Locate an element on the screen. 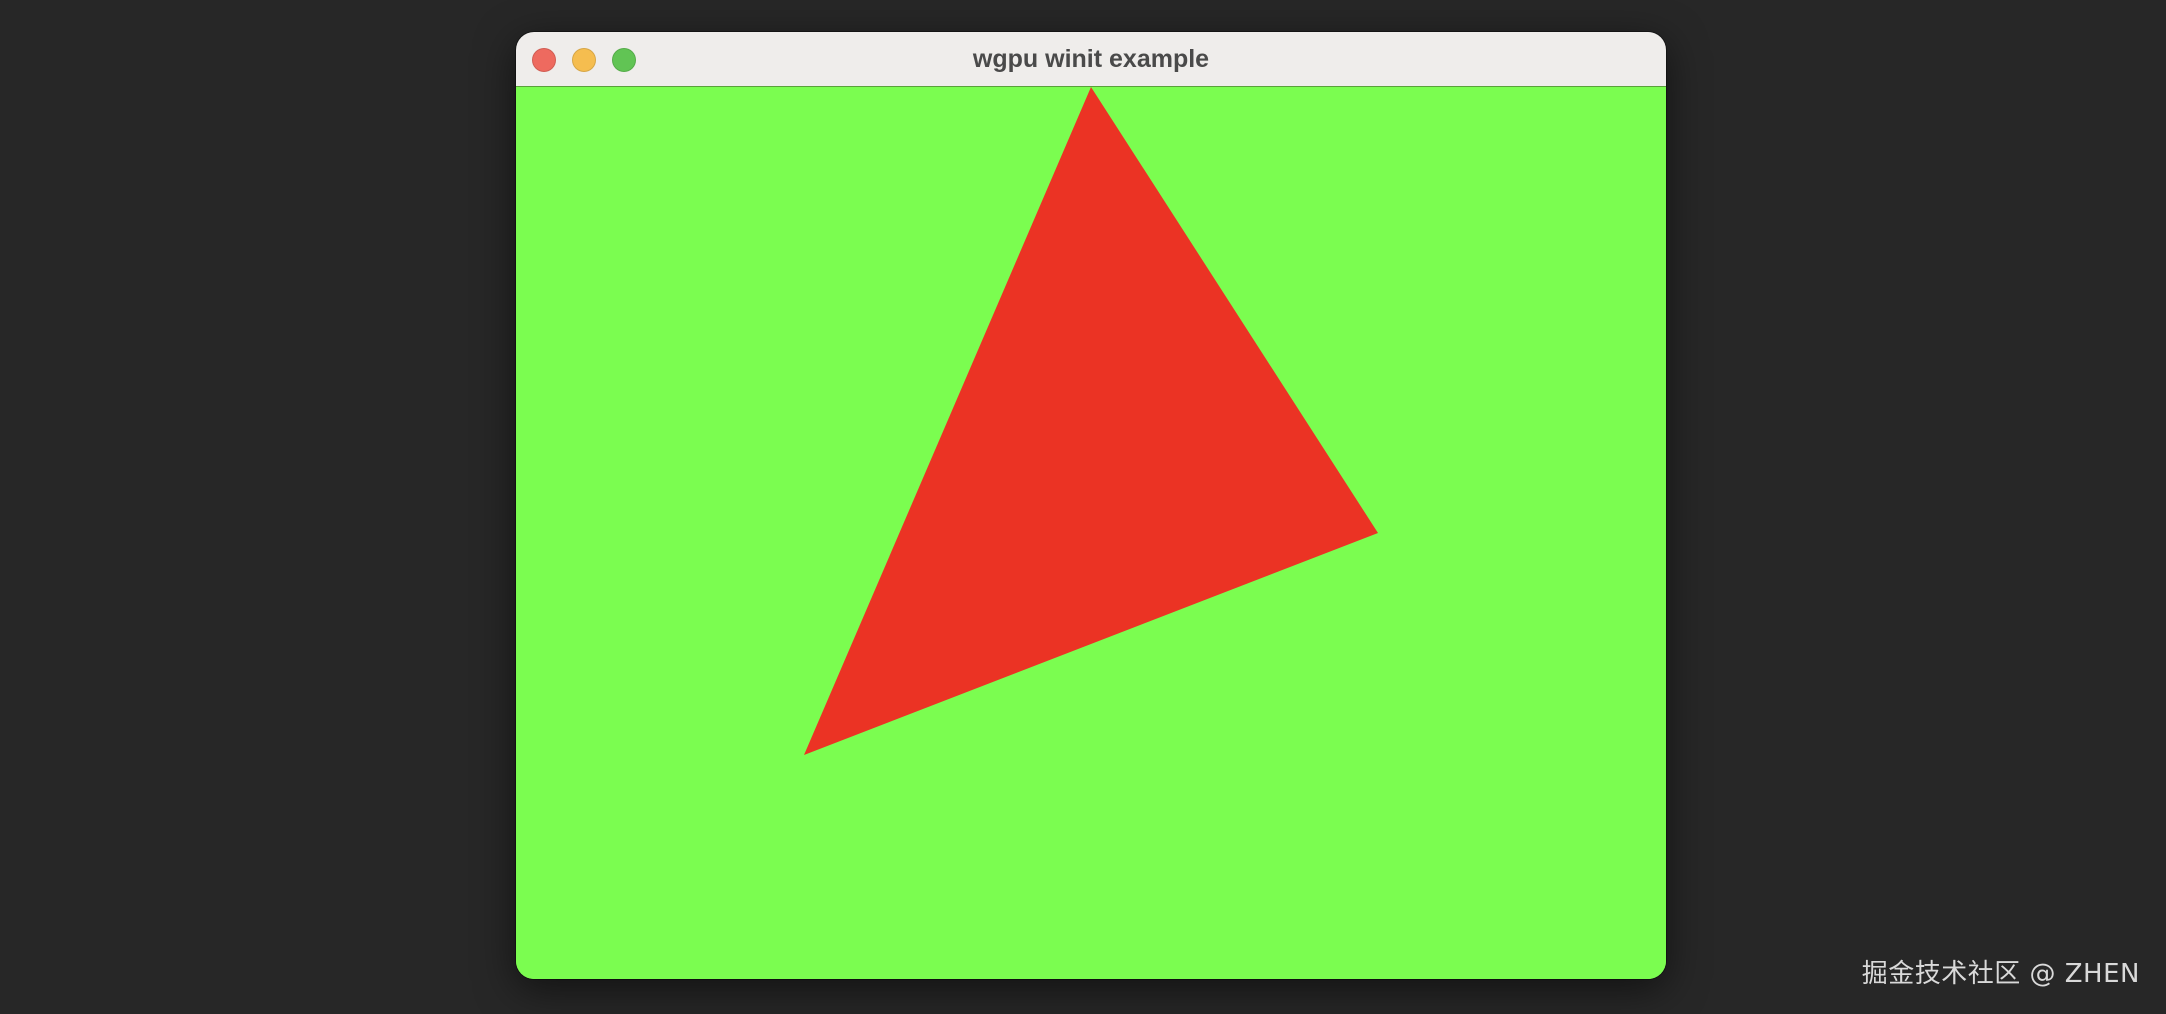  window-titlebar: wgpu winit example is located at coordinates (1091, 59).